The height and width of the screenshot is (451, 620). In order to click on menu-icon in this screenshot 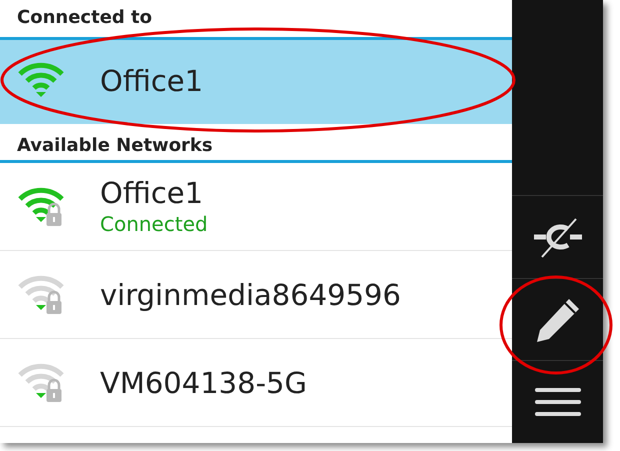, I will do `click(557, 402)`.